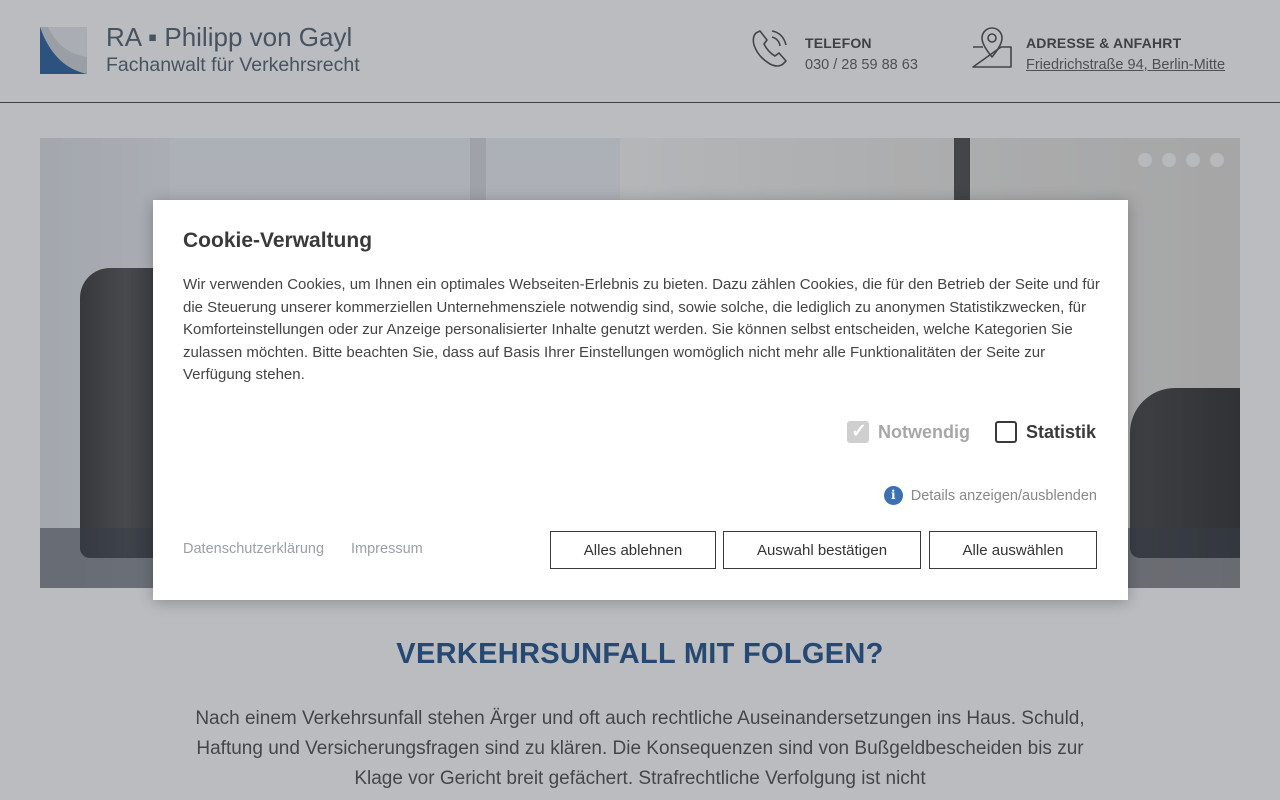 The width and height of the screenshot is (1280, 800). I want to click on info-icon: i, so click(893, 495).